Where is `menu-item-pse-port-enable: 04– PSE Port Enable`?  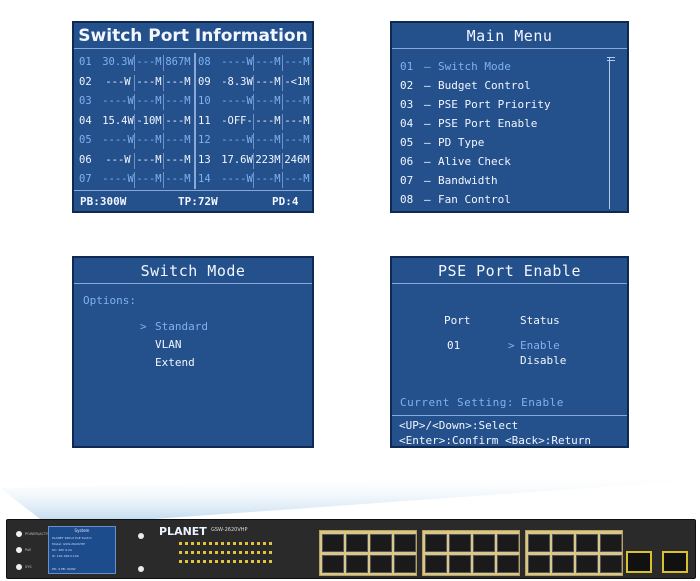 menu-item-pse-port-enable: 04– PSE Port Enable is located at coordinates (503, 123).